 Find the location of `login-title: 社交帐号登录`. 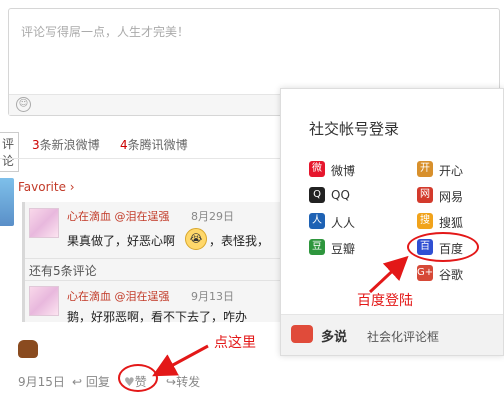

login-title: 社交帐号登录 is located at coordinates (354, 129).